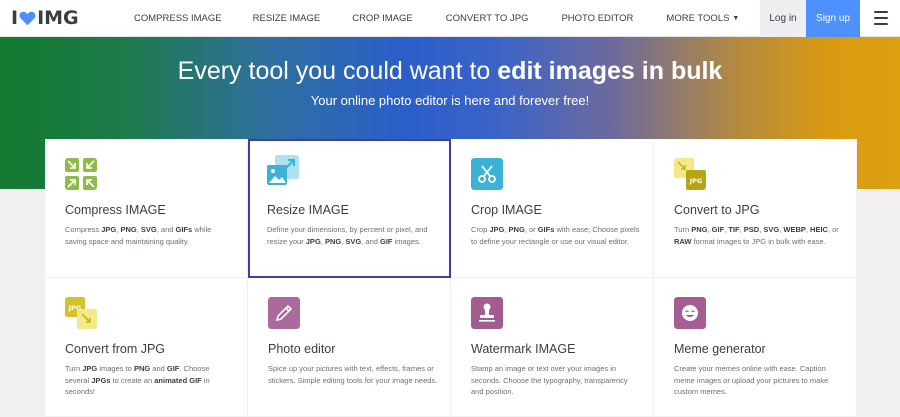 The image size is (900, 417). Describe the element at coordinates (720, 349) in the screenshot. I see `tool-title: Meme generator` at that location.